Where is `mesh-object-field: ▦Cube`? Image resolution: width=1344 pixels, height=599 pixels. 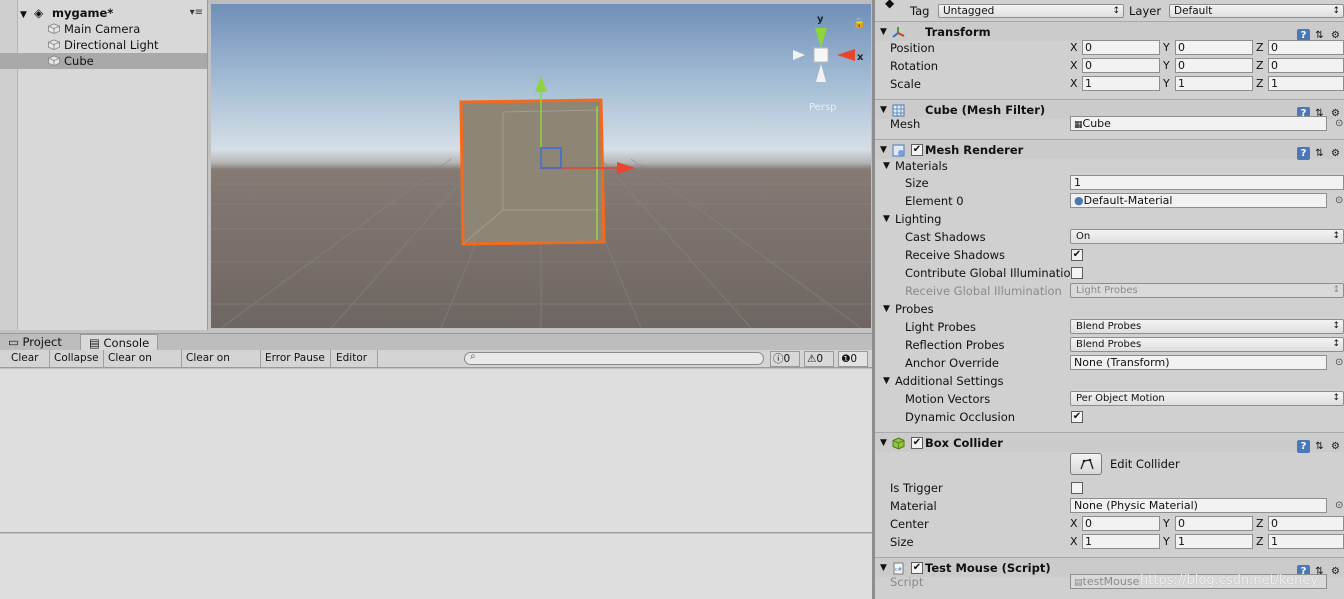
mesh-object-field: ▦Cube is located at coordinates (1198, 123).